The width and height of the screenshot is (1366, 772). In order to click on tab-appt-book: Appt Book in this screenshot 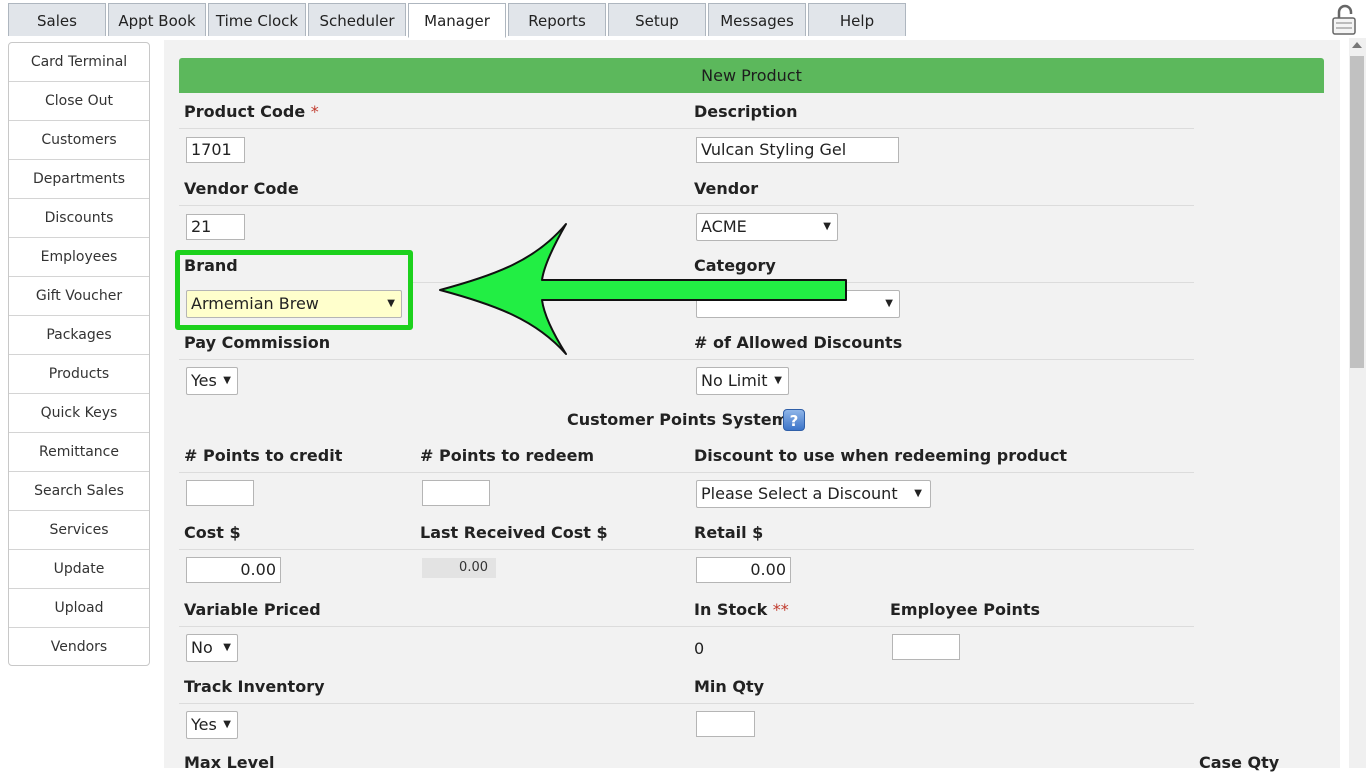, I will do `click(157, 19)`.